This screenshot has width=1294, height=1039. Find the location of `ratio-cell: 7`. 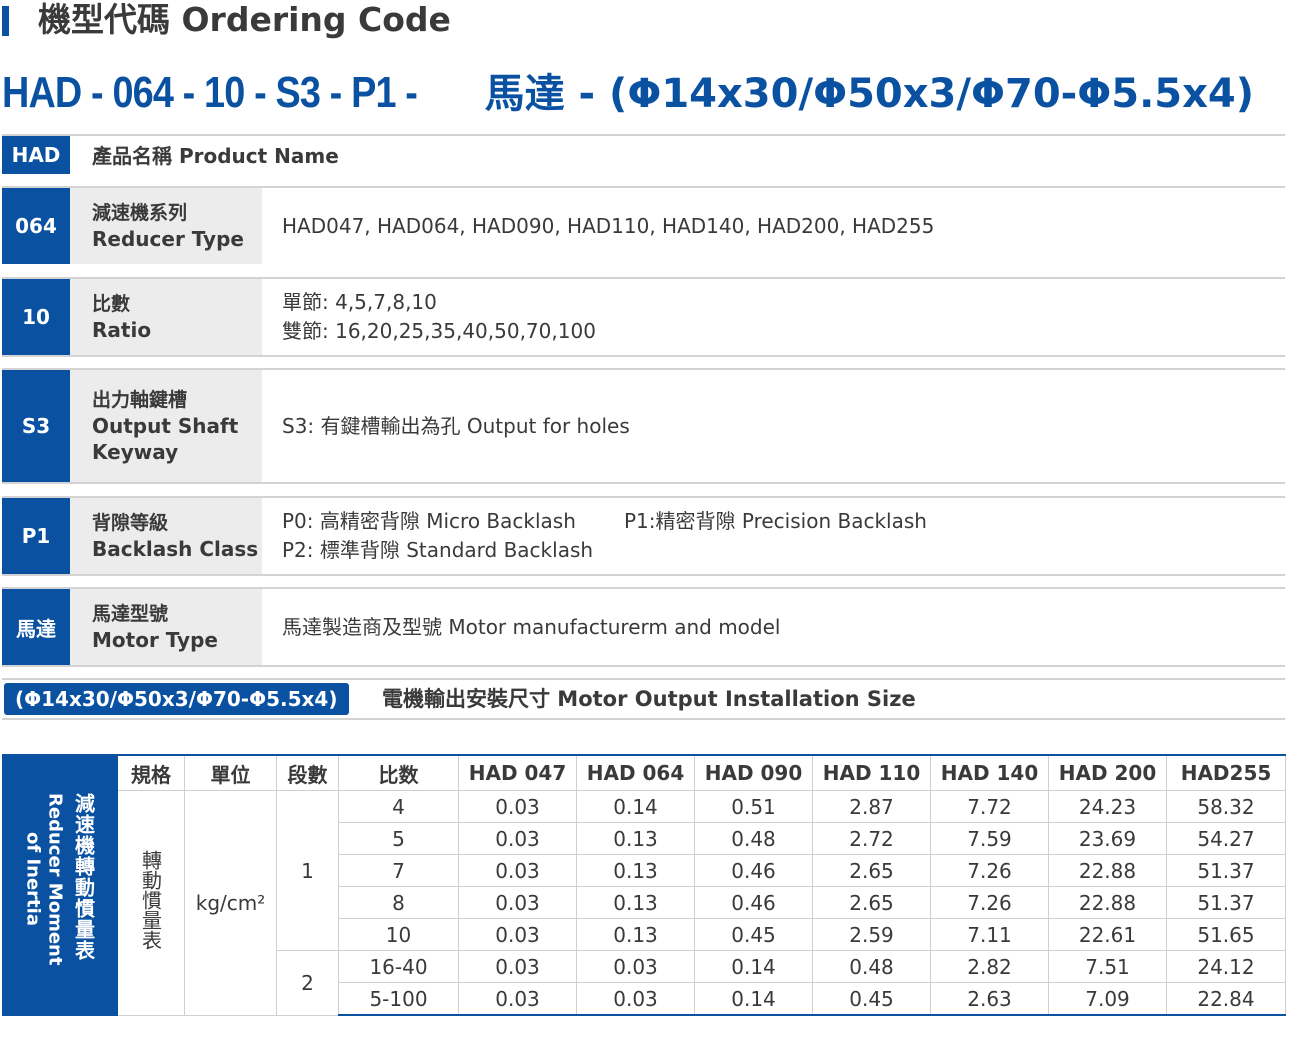

ratio-cell: 7 is located at coordinates (398, 870).